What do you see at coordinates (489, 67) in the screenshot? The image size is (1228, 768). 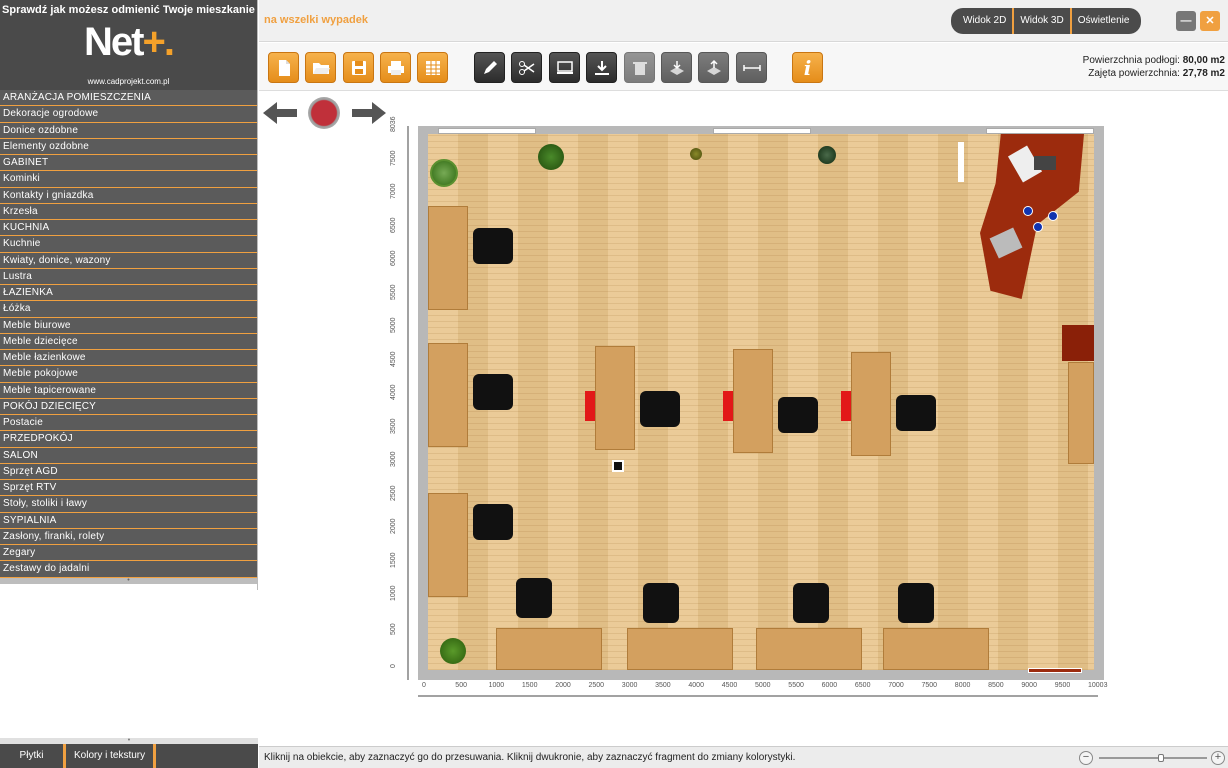 I see `draw-button` at bounding box center [489, 67].